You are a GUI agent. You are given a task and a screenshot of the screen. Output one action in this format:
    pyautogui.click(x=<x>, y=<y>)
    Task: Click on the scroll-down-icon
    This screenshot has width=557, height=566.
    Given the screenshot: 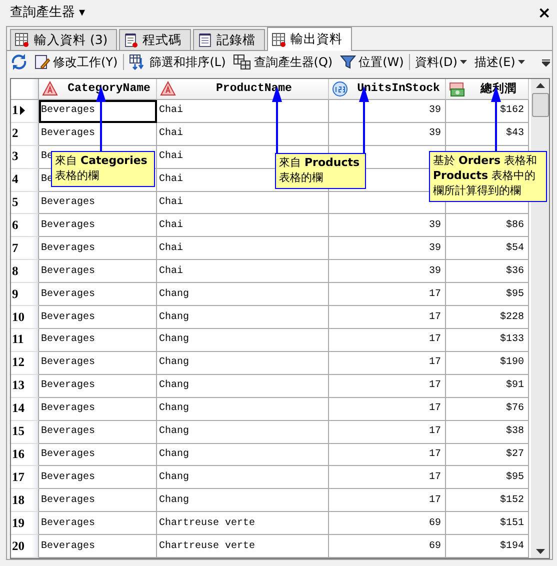 What is the action you would take?
    pyautogui.click(x=540, y=551)
    